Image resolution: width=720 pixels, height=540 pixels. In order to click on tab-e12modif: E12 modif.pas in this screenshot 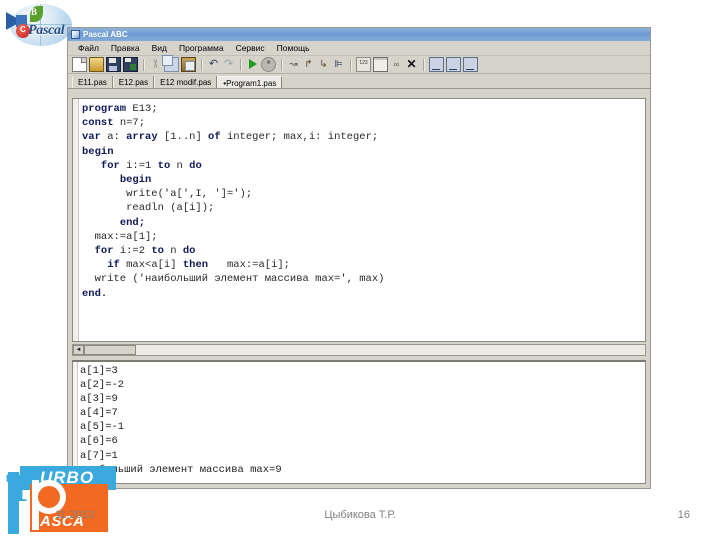, I will do `click(186, 82)`.